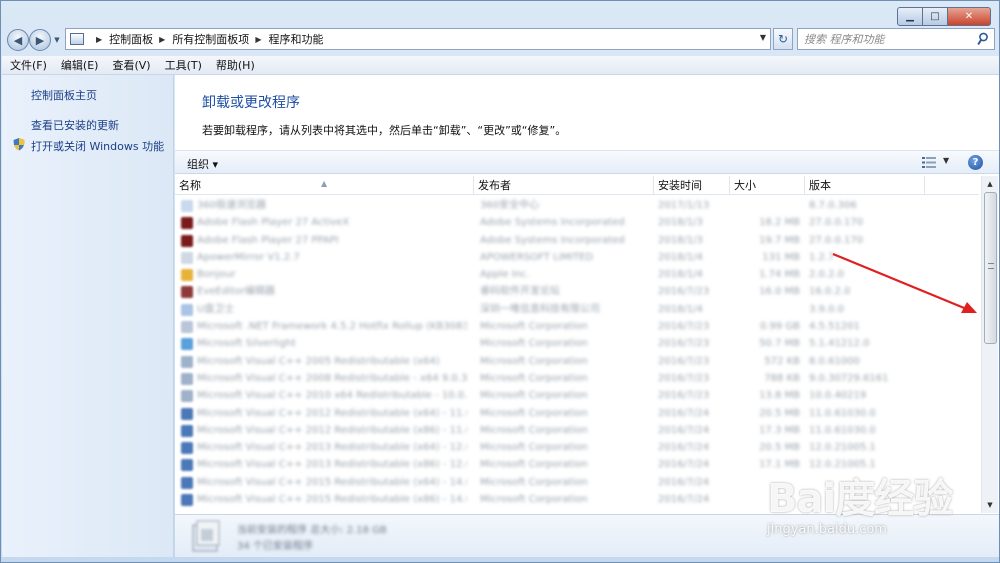 Image resolution: width=1000 pixels, height=563 pixels. What do you see at coordinates (97, 146) in the screenshot?
I see `link-turn-windows-features: 打开或关闭 Windows 功能` at bounding box center [97, 146].